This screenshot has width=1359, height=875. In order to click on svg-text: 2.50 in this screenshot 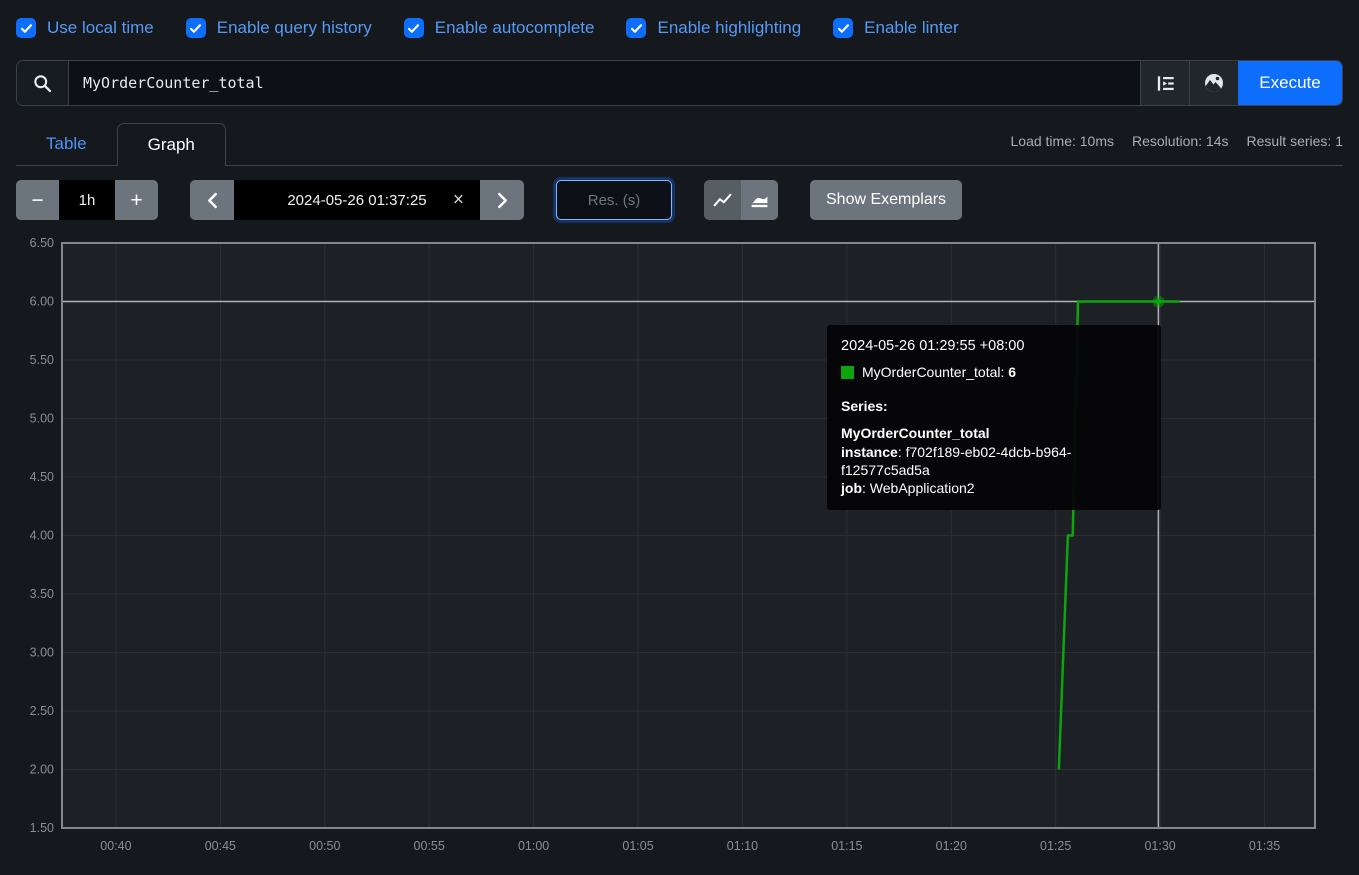, I will do `click(42, 711)`.